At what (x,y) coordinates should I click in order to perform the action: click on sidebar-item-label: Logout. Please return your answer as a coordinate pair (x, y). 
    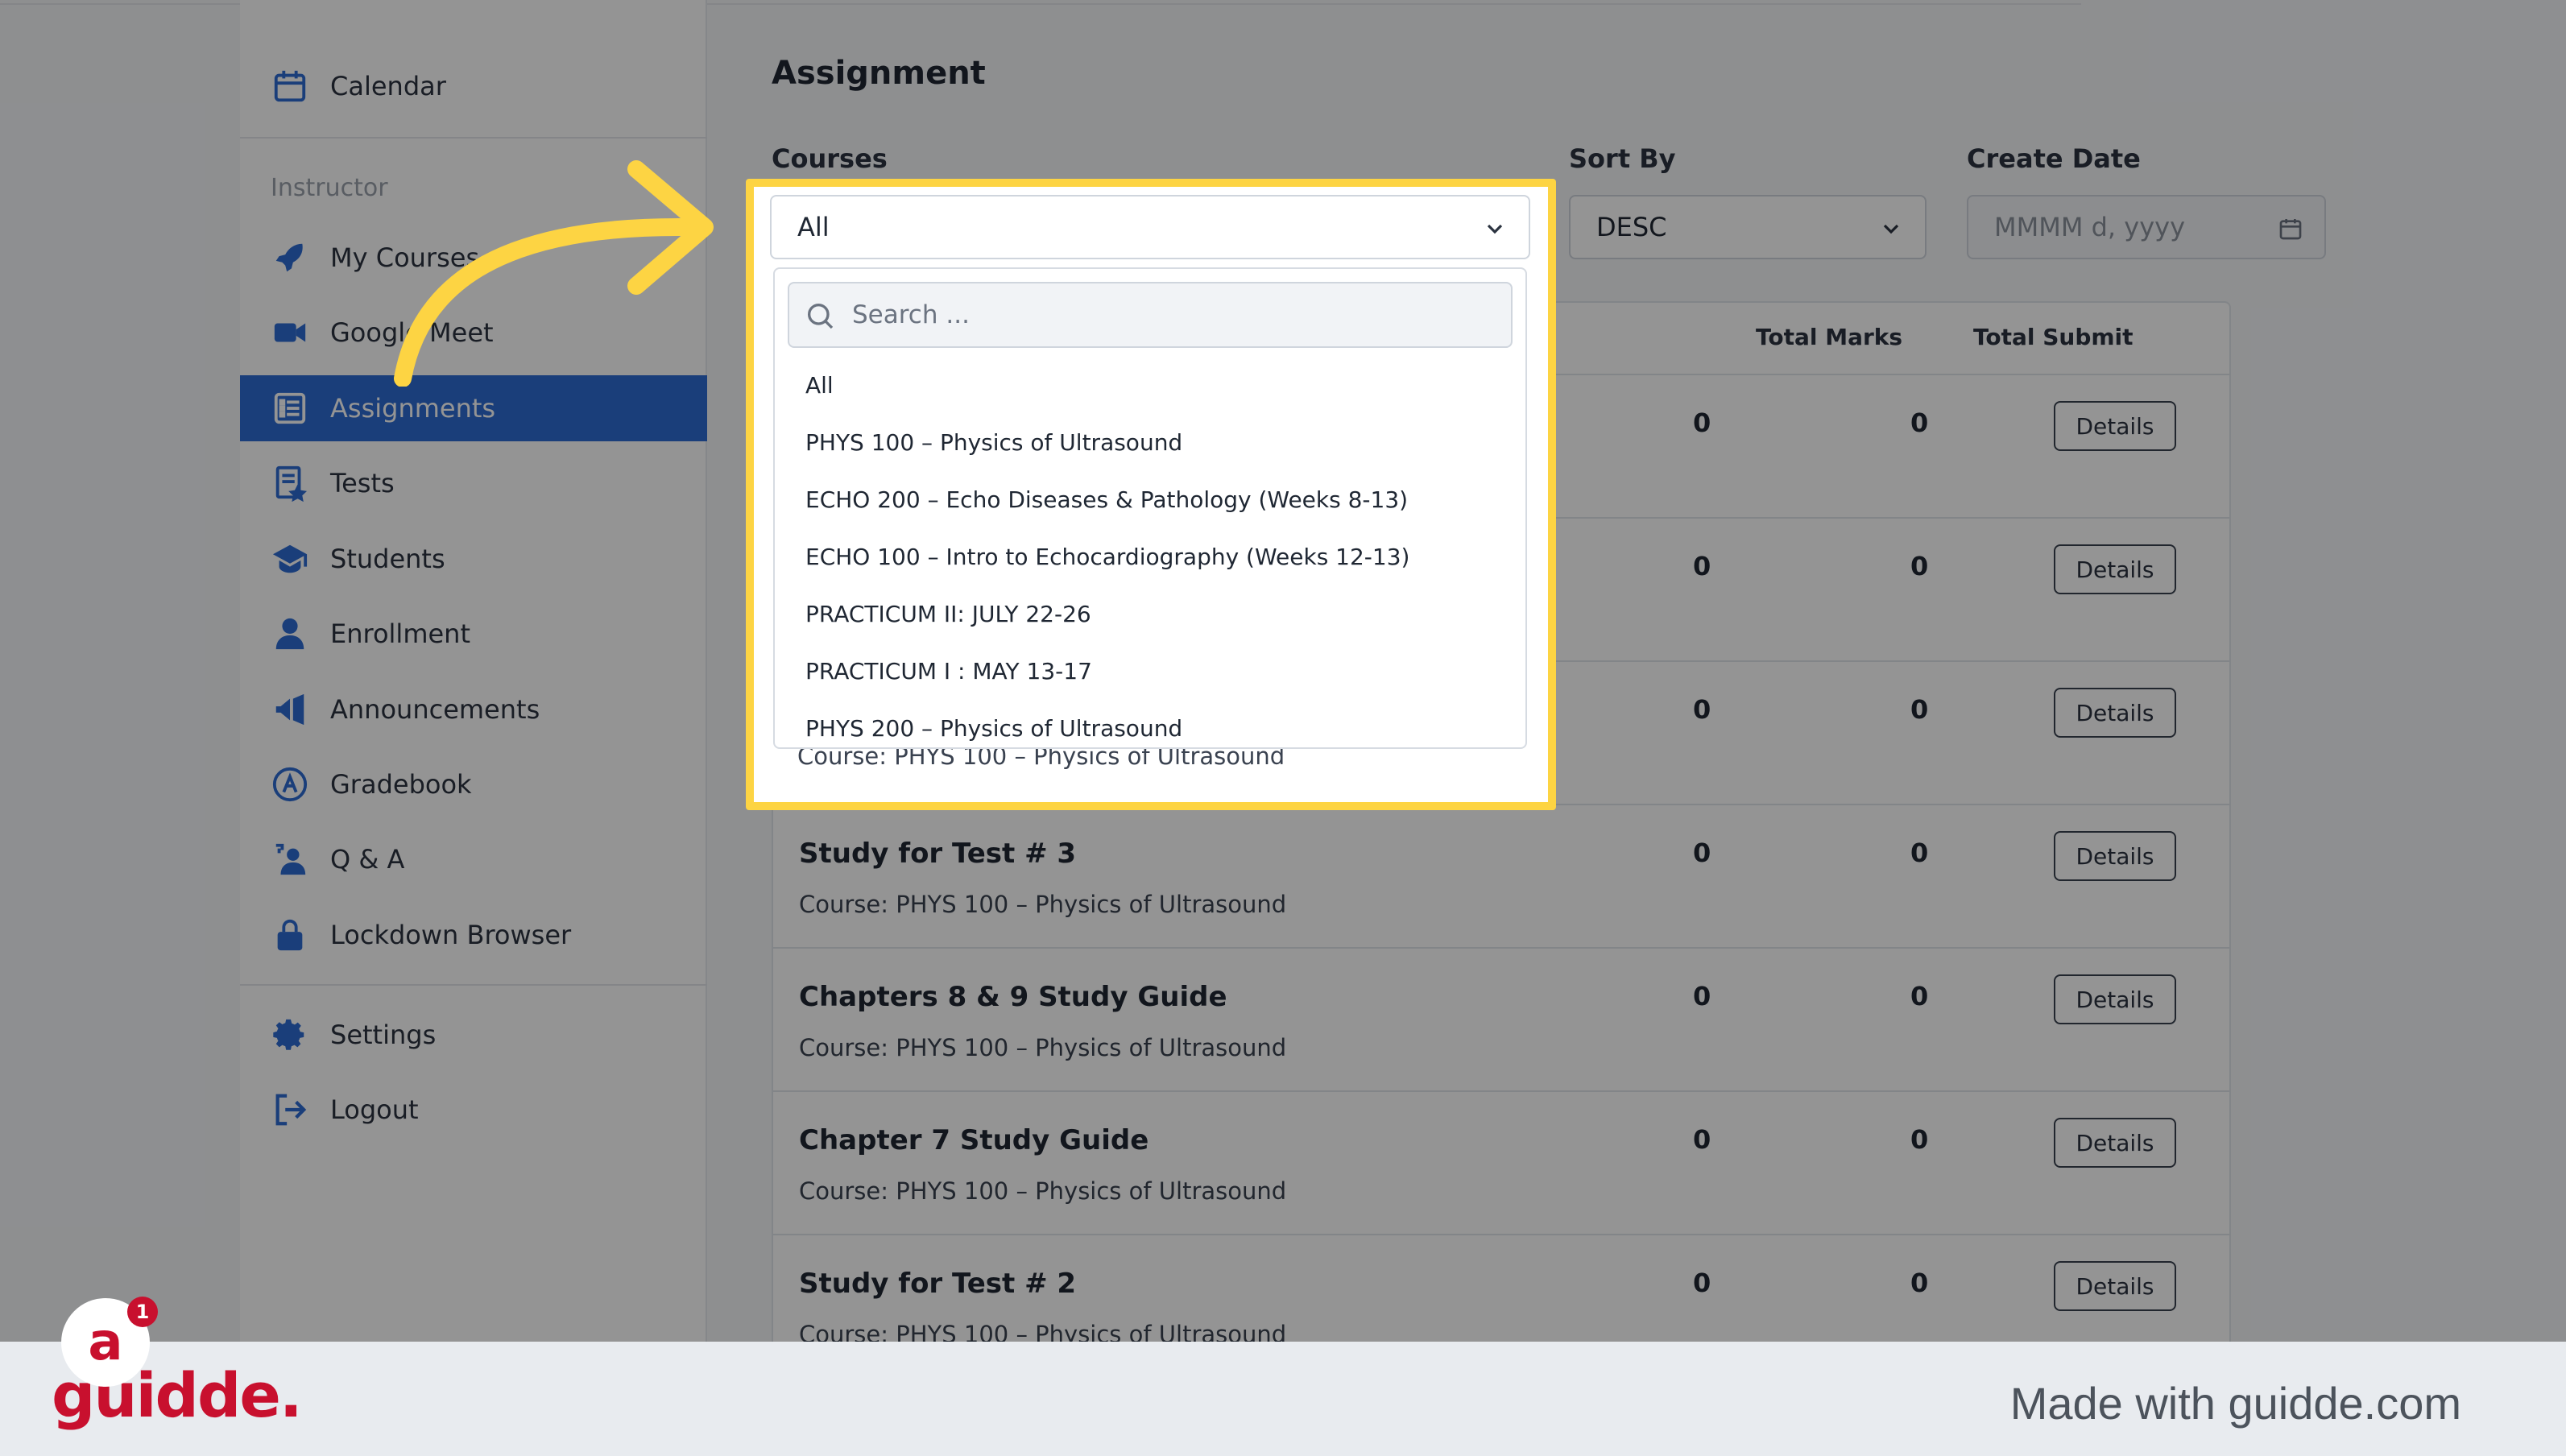
    Looking at the image, I should click on (374, 1109).